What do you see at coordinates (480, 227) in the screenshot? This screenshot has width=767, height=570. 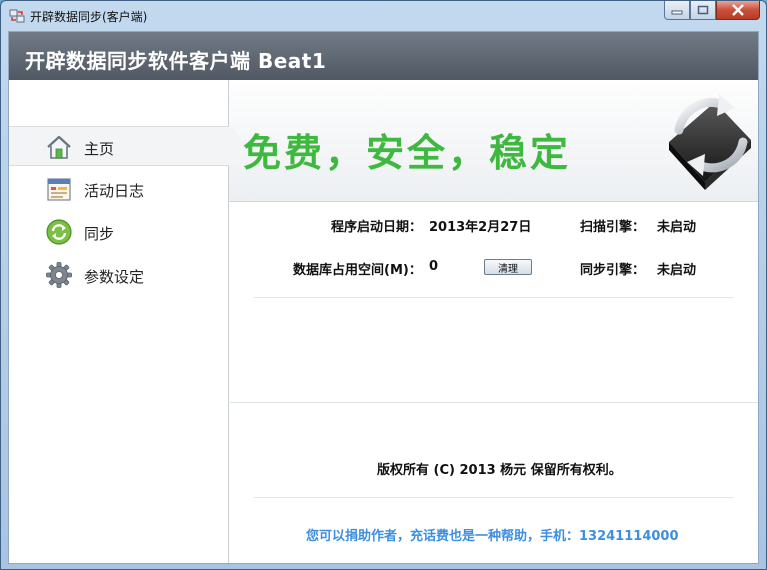 I see `start-date-value: 2013年2月27日` at bounding box center [480, 227].